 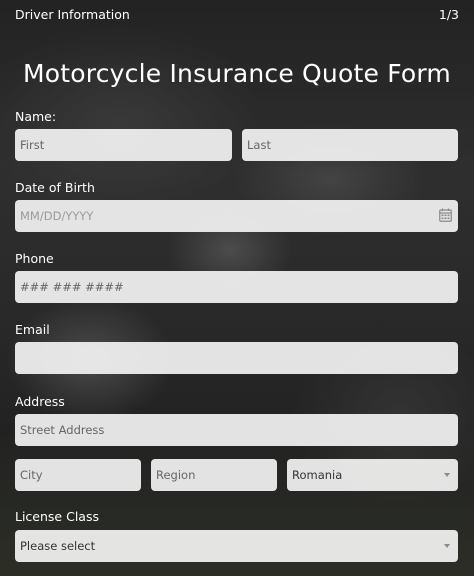 I want to click on phone-input: ### ### ####, so click(x=236, y=287).